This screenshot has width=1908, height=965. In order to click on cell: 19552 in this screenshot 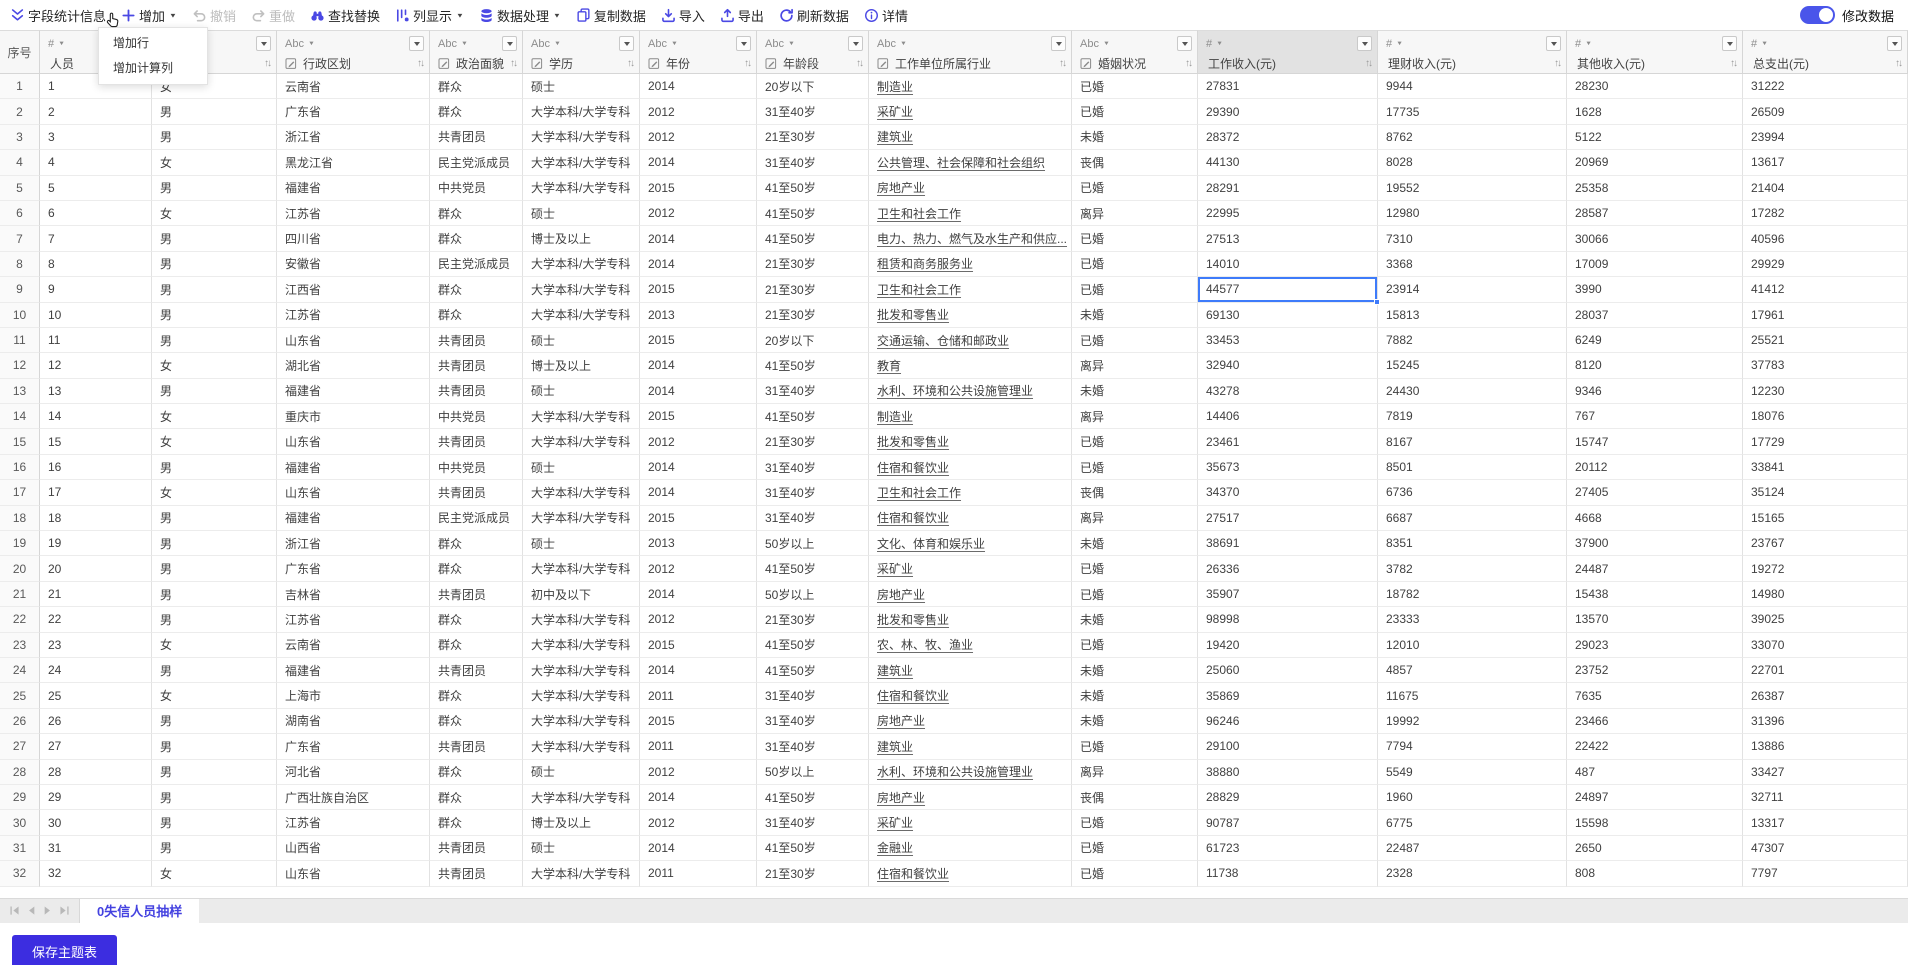, I will do `click(1472, 188)`.